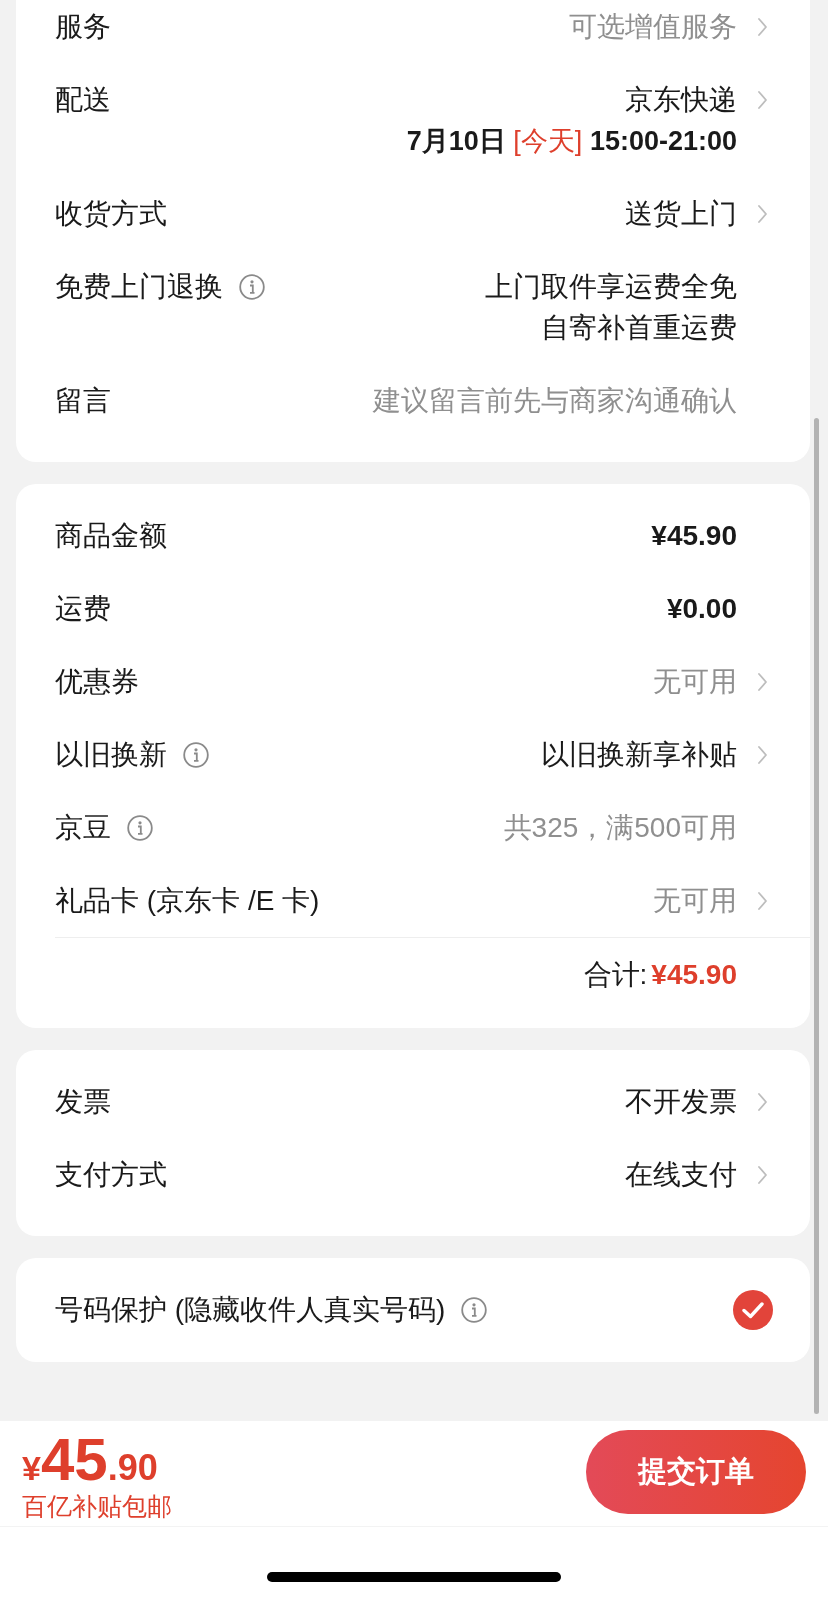 The height and width of the screenshot is (1600, 828). What do you see at coordinates (139, 286) in the screenshot?
I see `field-label: 免费上门退换` at bounding box center [139, 286].